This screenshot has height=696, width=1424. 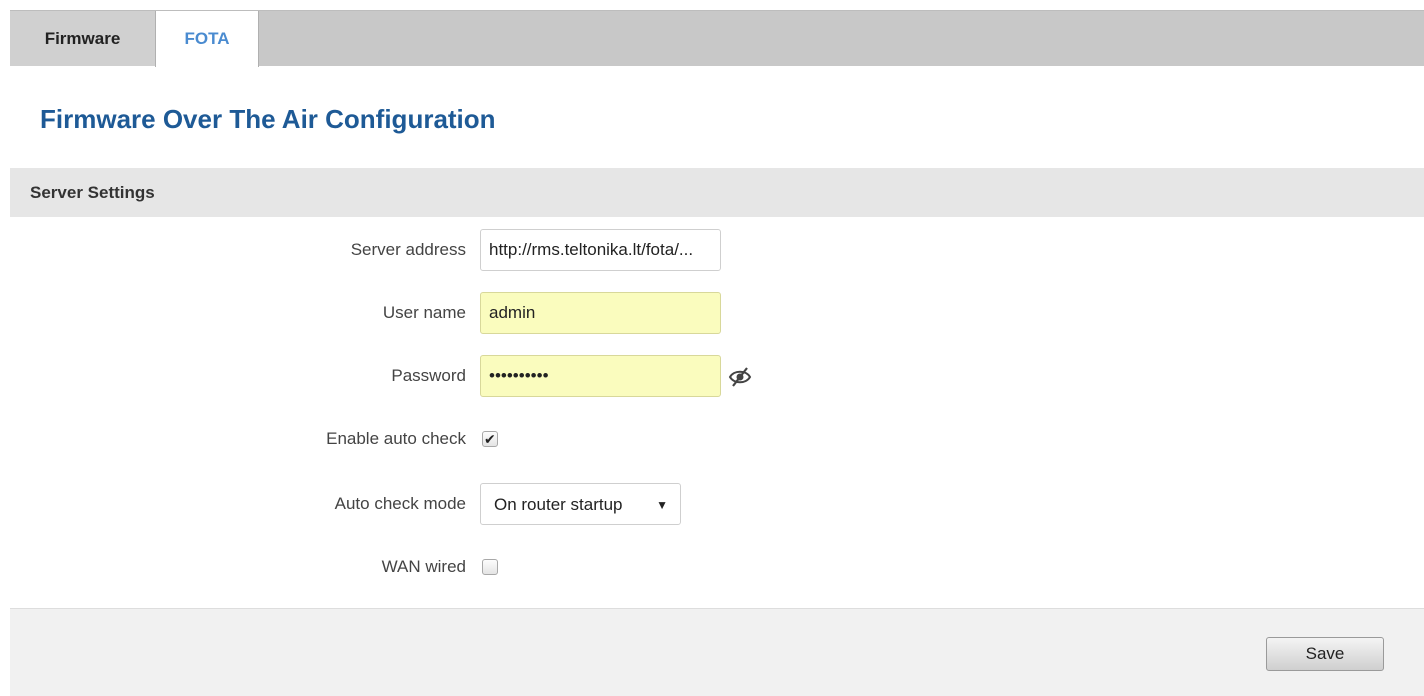 I want to click on wan-wired-row: WAN wired, so click(x=450, y=567).